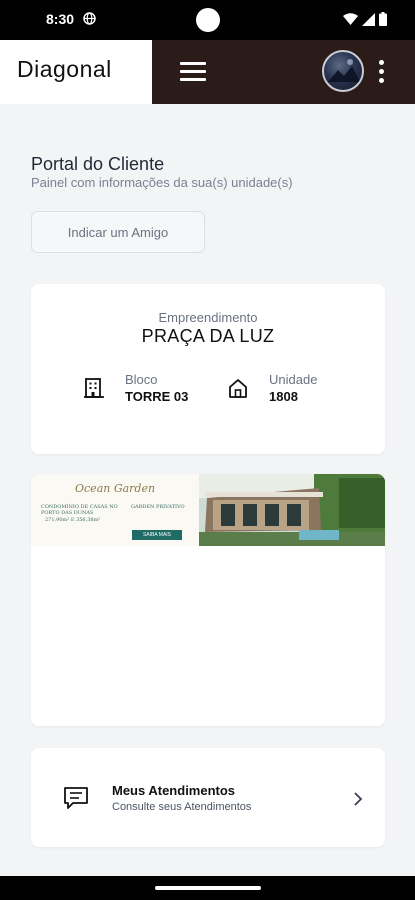 This screenshot has width=415, height=900. Describe the element at coordinates (208, 336) in the screenshot. I see `enterprise-name: PRAÇA DA LUZ` at that location.